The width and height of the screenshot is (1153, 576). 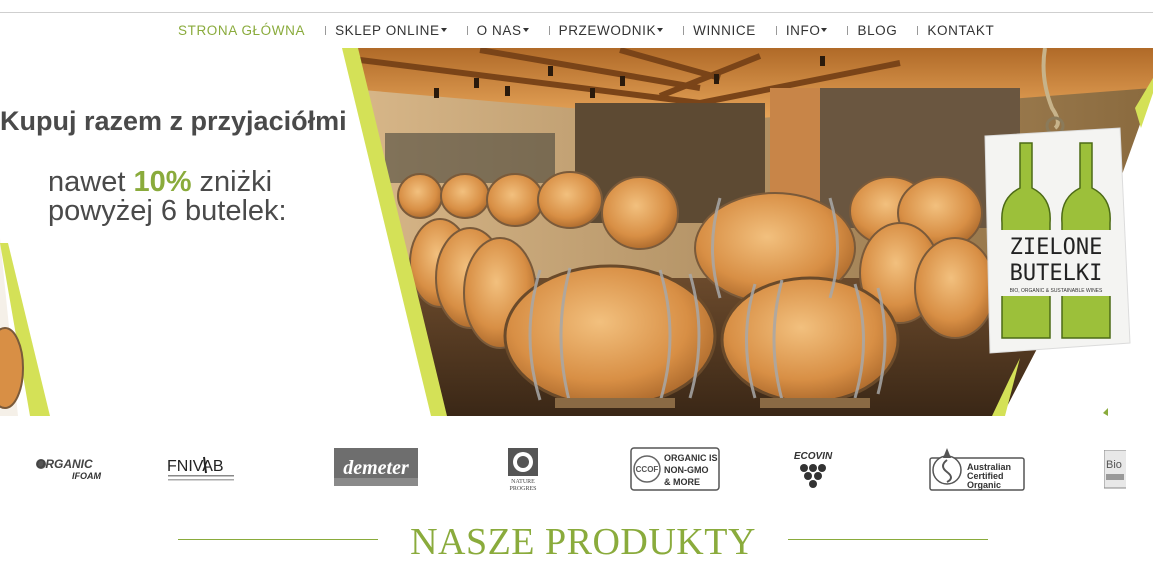 What do you see at coordinates (232, 182) in the screenshot?
I see `promo-suffix: zniżki` at bounding box center [232, 182].